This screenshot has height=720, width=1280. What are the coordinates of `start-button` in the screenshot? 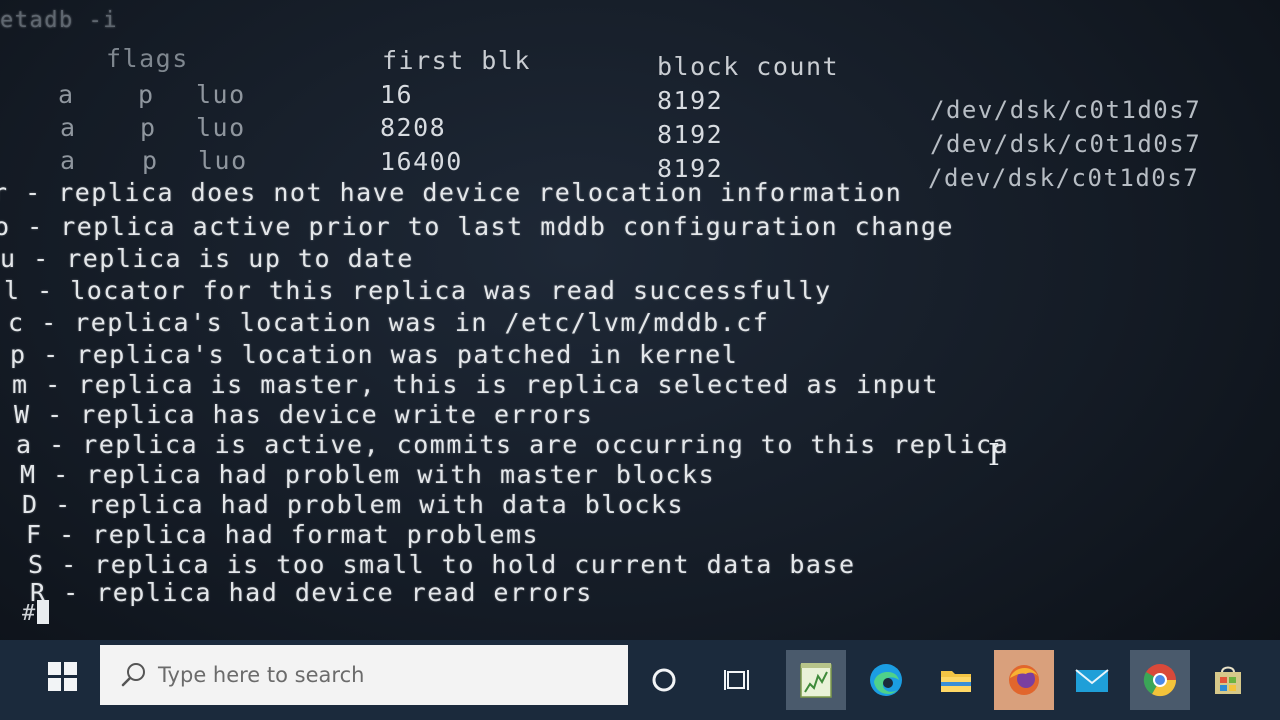 It's located at (62, 676).